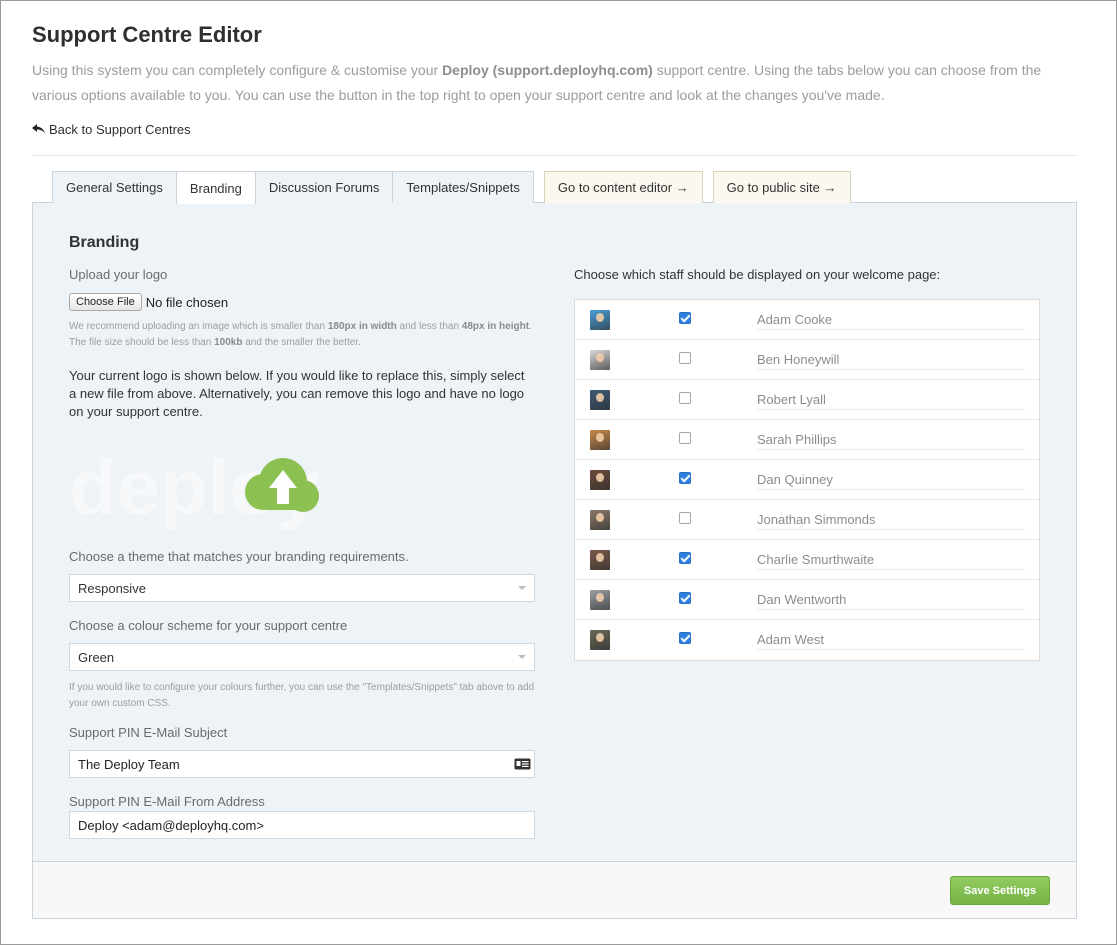 The width and height of the screenshot is (1117, 945). What do you see at coordinates (891, 441) in the screenshot?
I see `staff-name: Sarah Phillips` at bounding box center [891, 441].